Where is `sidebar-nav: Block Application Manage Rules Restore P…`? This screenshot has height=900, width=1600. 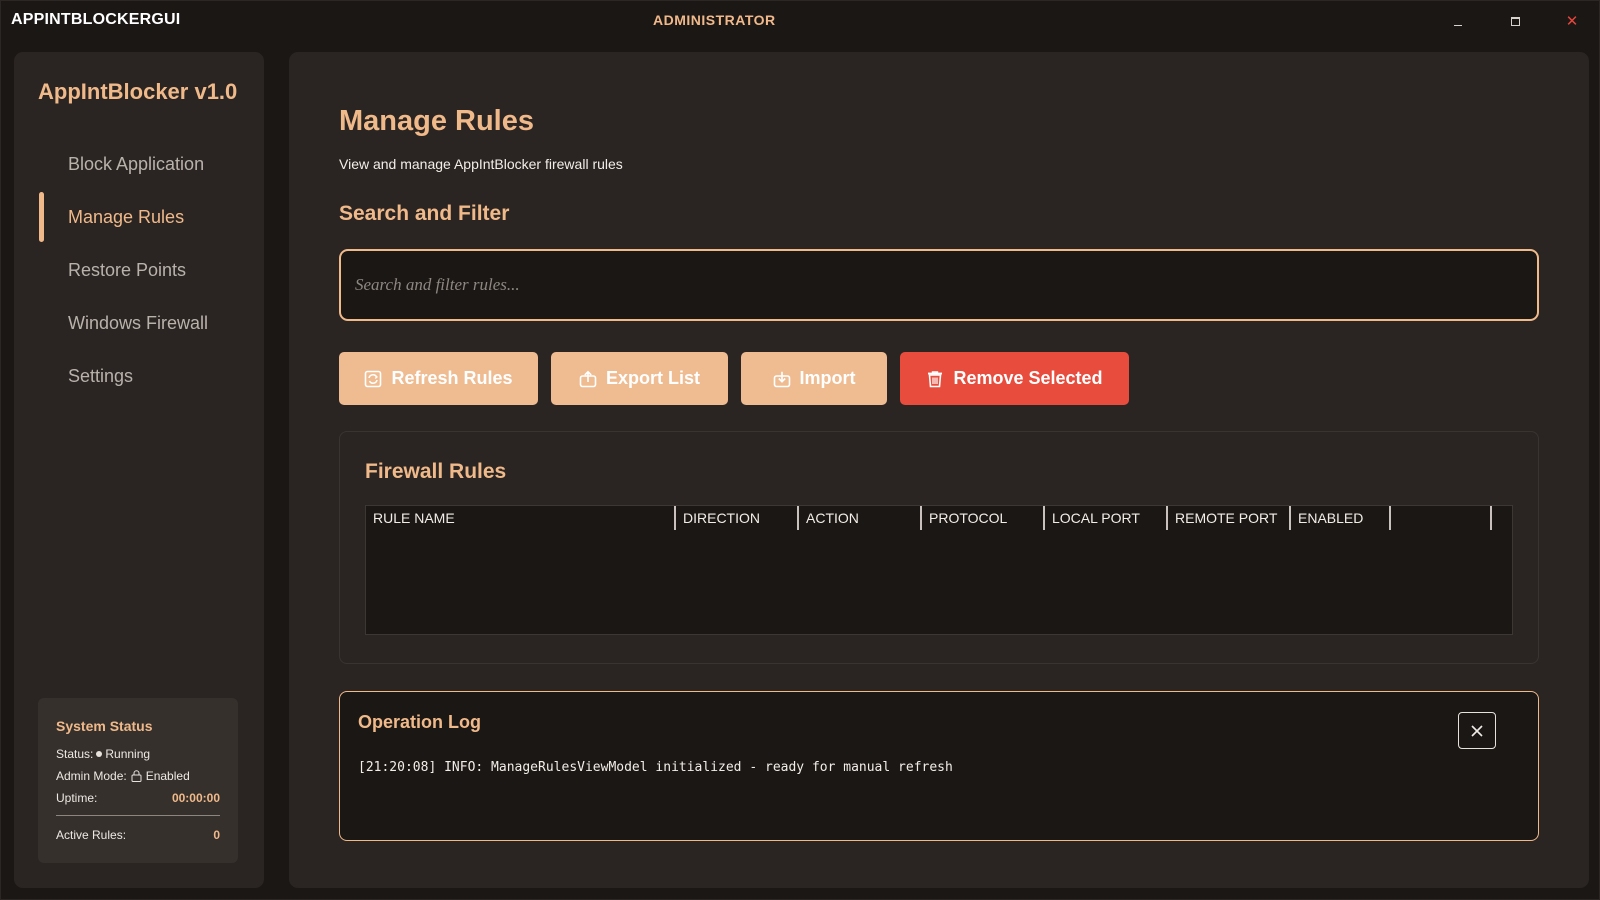
sidebar-nav: Block Application Manage Rules Restore P… is located at coordinates (139, 270).